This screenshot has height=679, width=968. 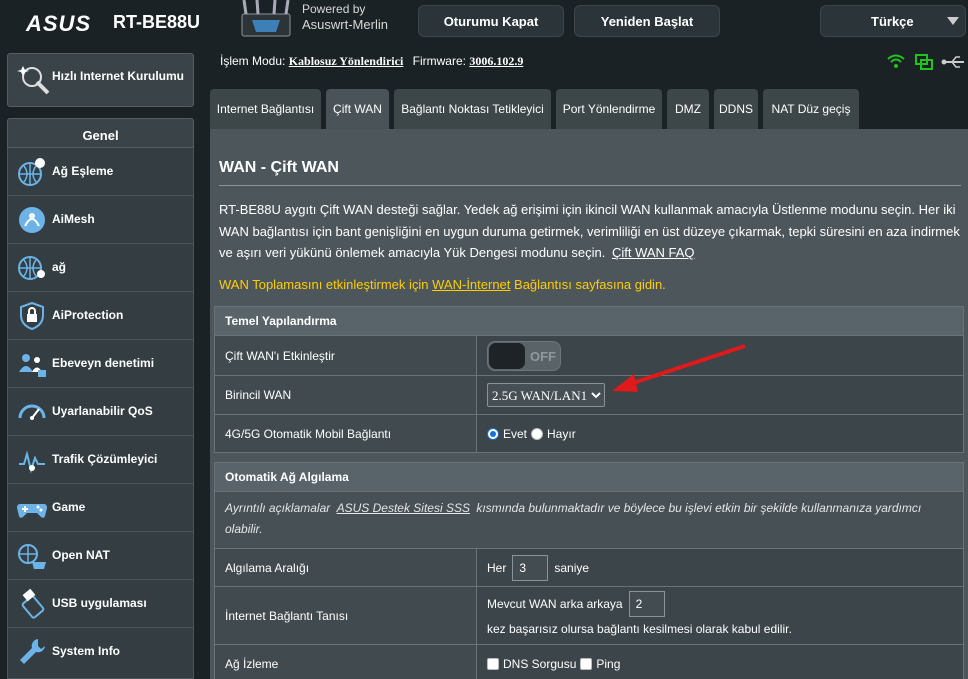 I want to click on language-select: Türkçe, so click(x=893, y=21).